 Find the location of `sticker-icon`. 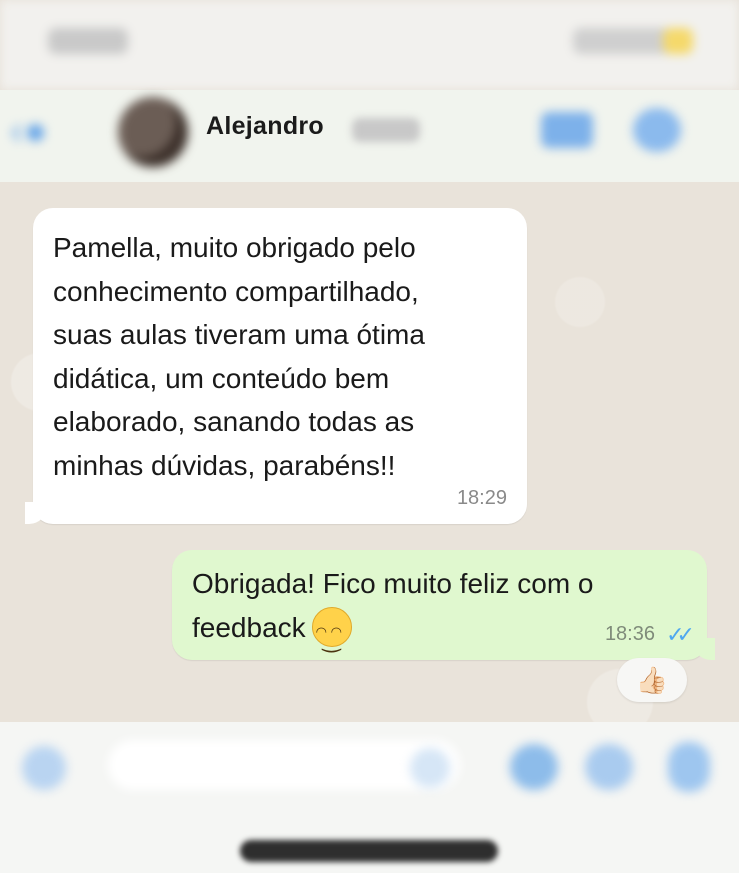

sticker-icon is located at coordinates (430, 768).